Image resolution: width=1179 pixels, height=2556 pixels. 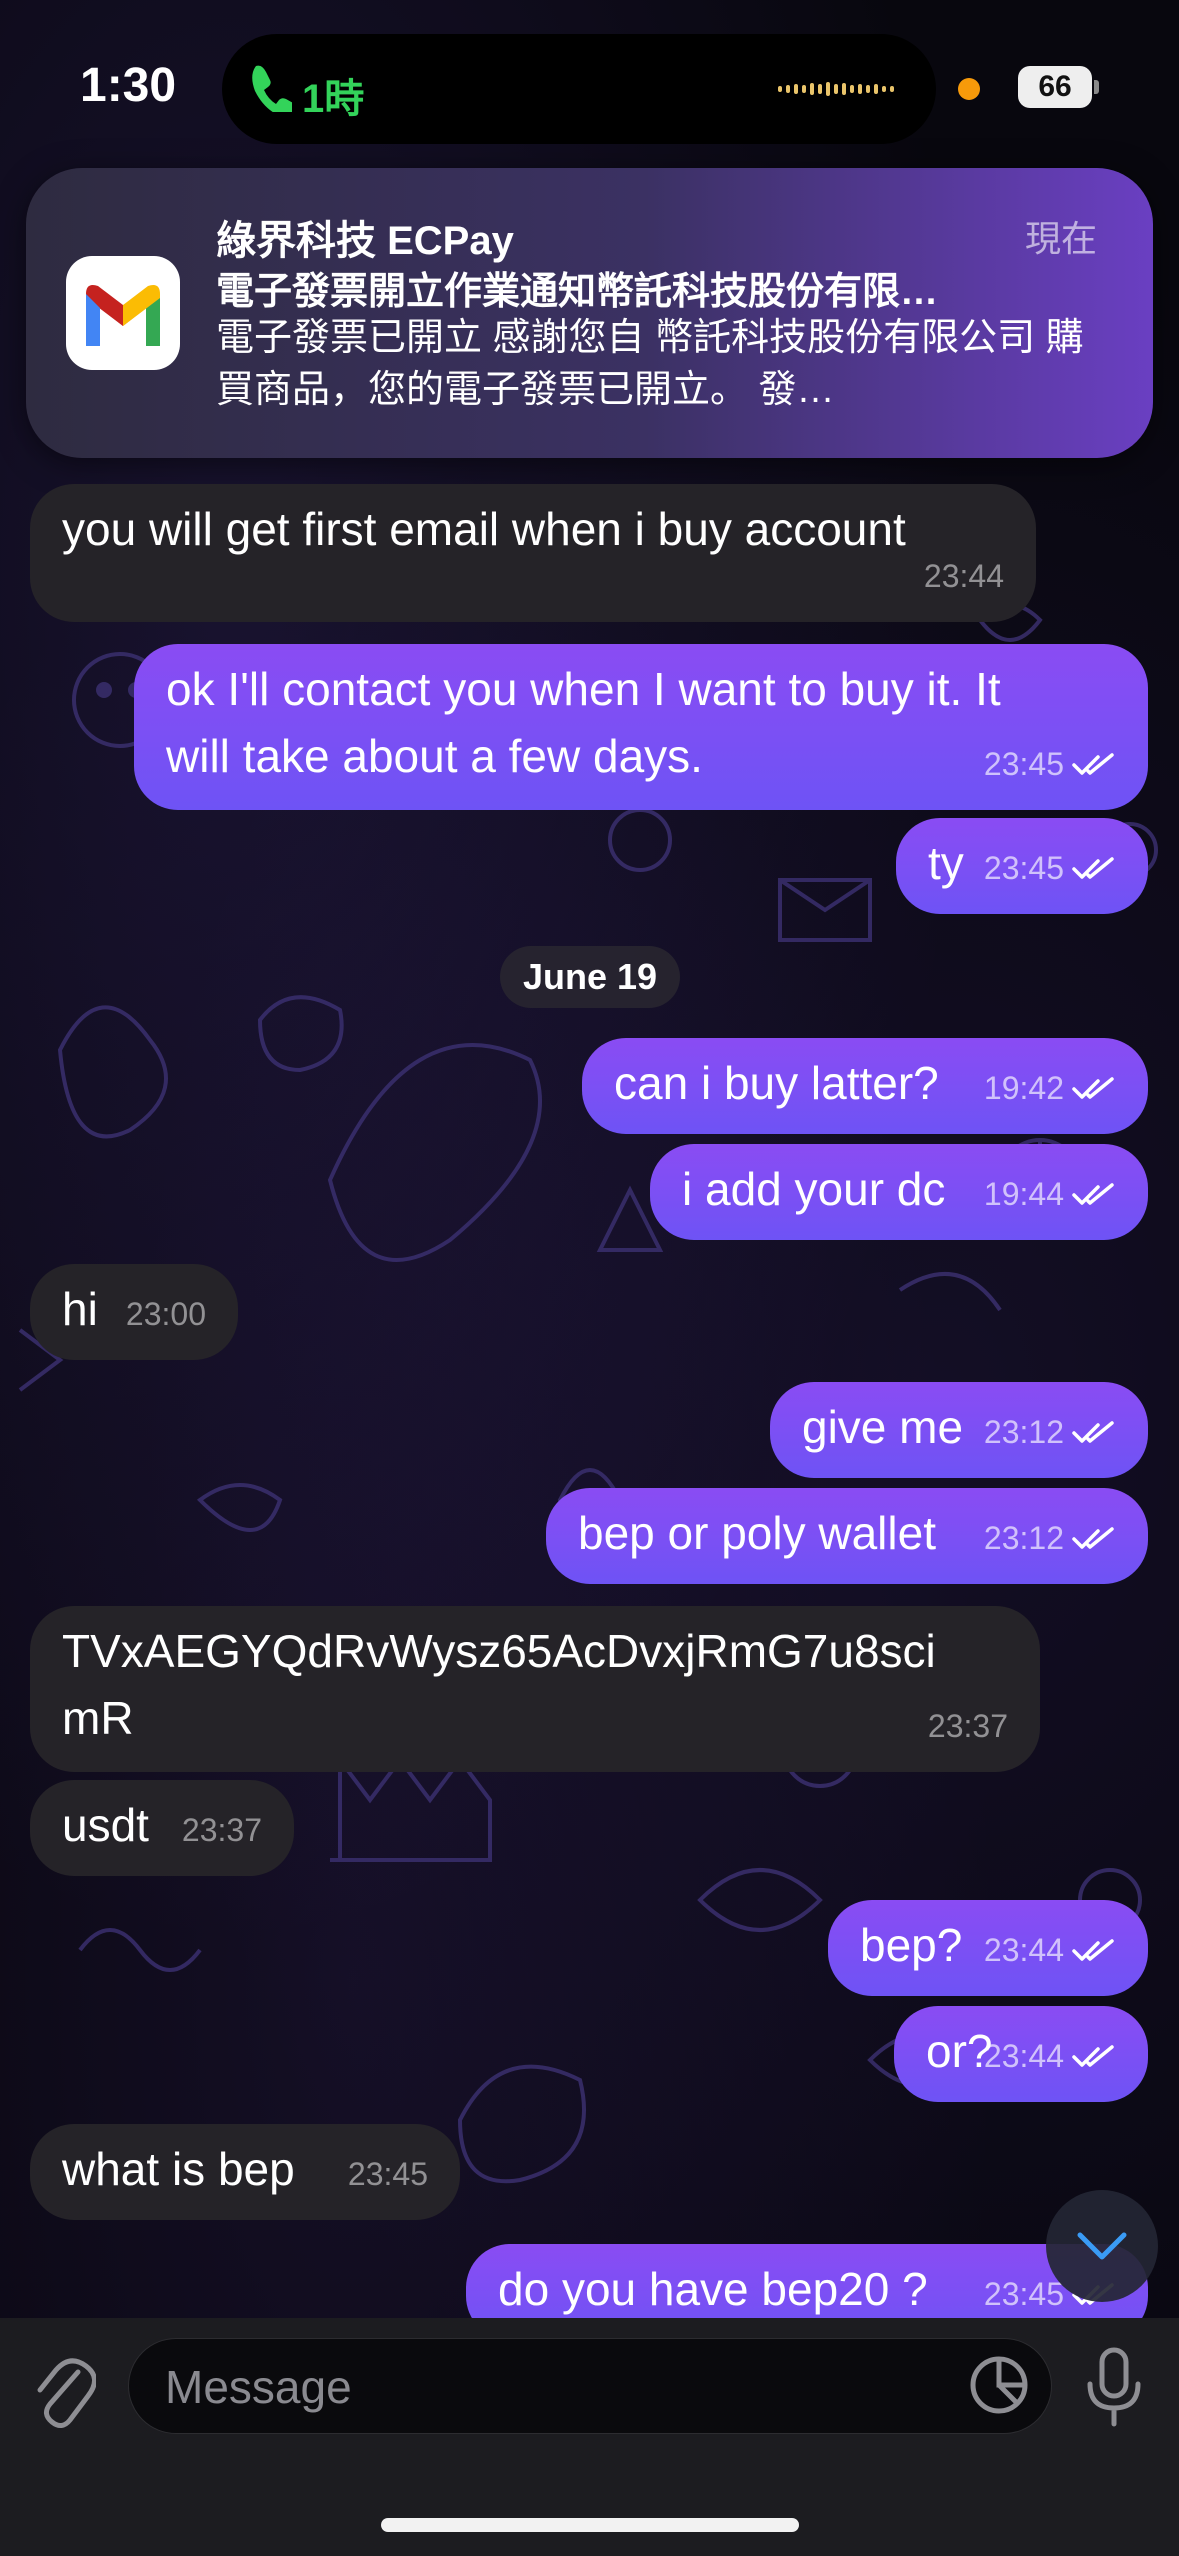 I want to click on home-indicator, so click(x=590, y=2525).